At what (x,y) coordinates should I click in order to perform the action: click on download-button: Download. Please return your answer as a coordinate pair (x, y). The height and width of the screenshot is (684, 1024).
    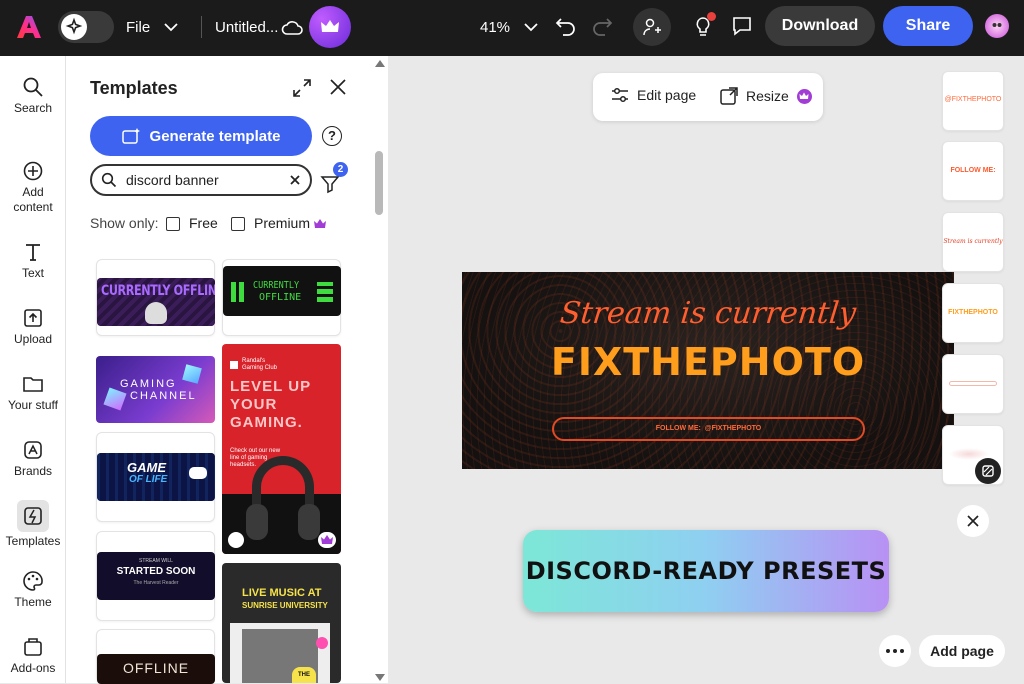
    Looking at the image, I should click on (820, 26).